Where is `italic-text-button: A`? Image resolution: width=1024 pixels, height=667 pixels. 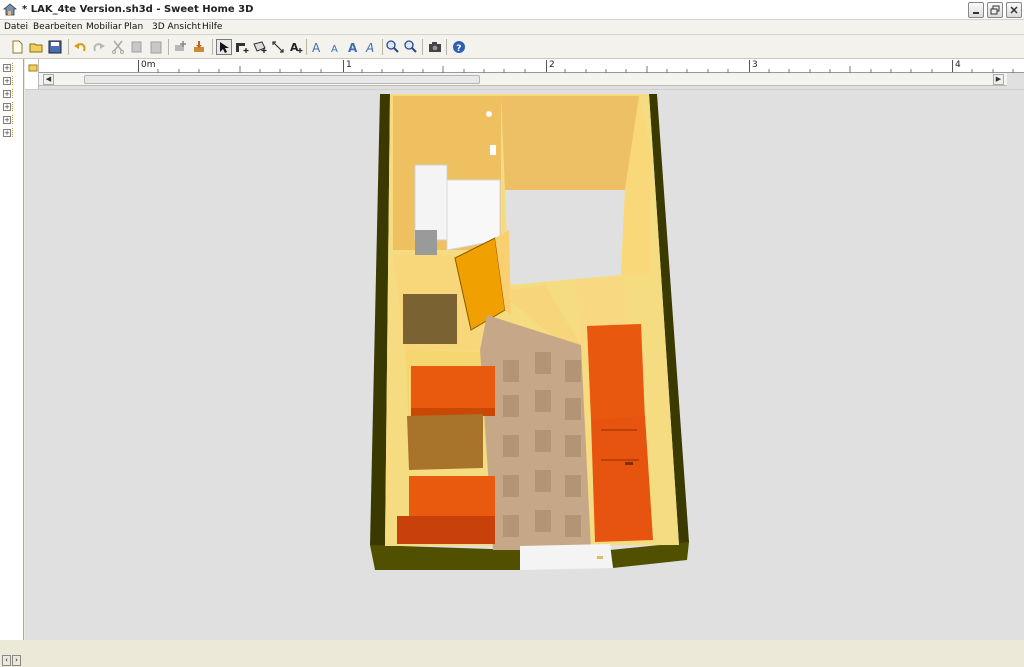
italic-text-button: A is located at coordinates (372, 47).